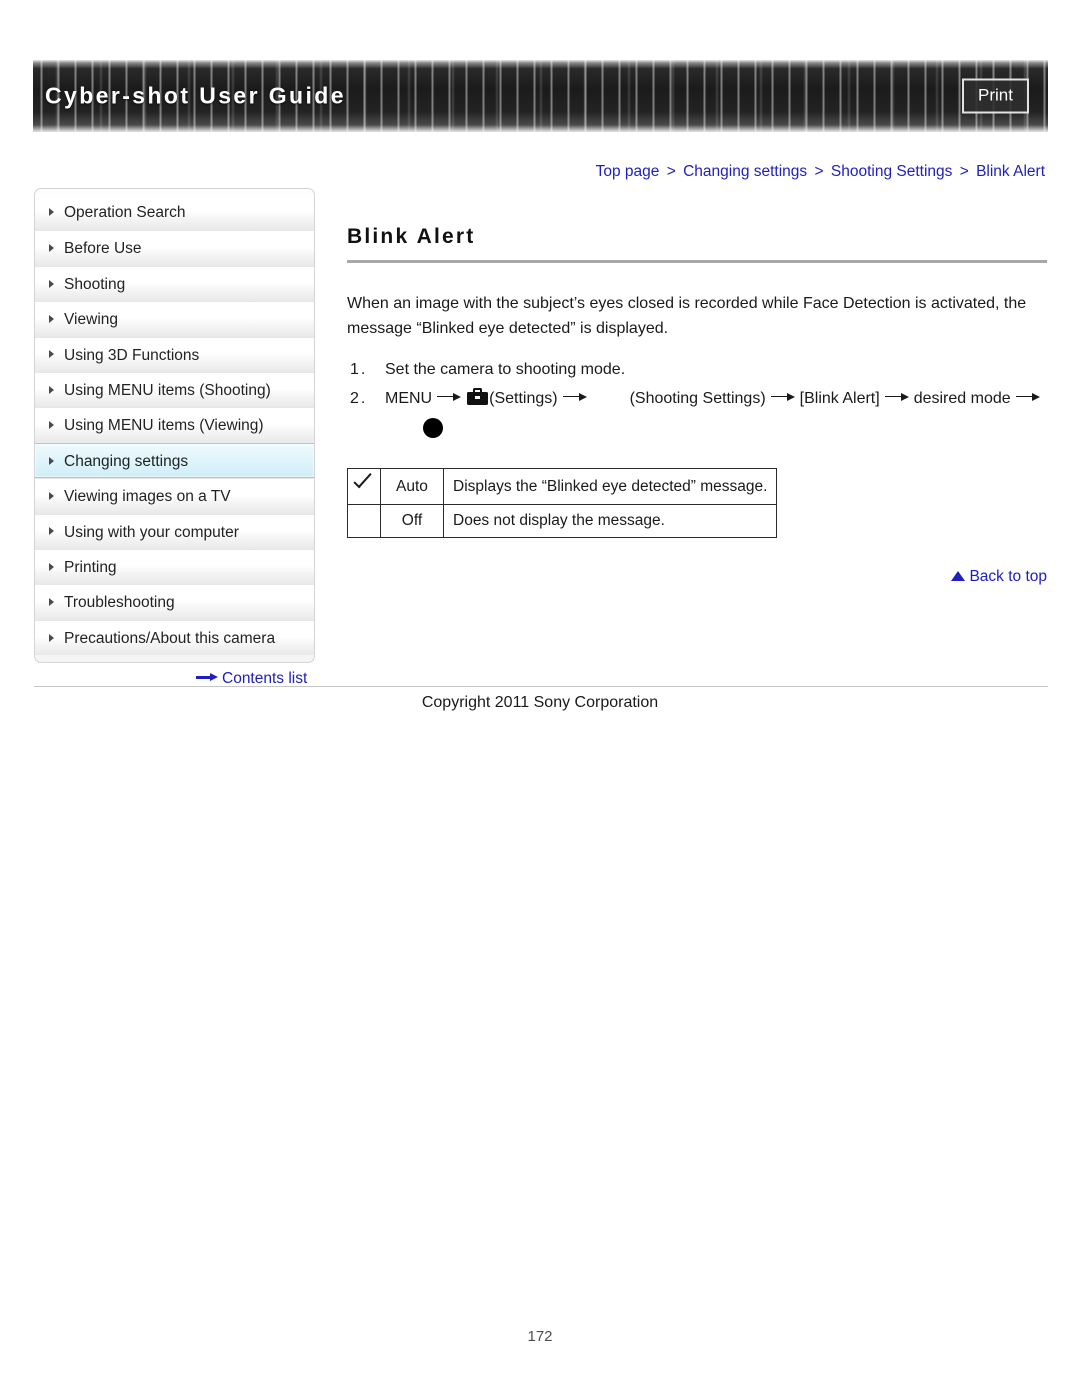  What do you see at coordinates (125, 212) in the screenshot?
I see `sidebar-item-label: Operation Search` at bounding box center [125, 212].